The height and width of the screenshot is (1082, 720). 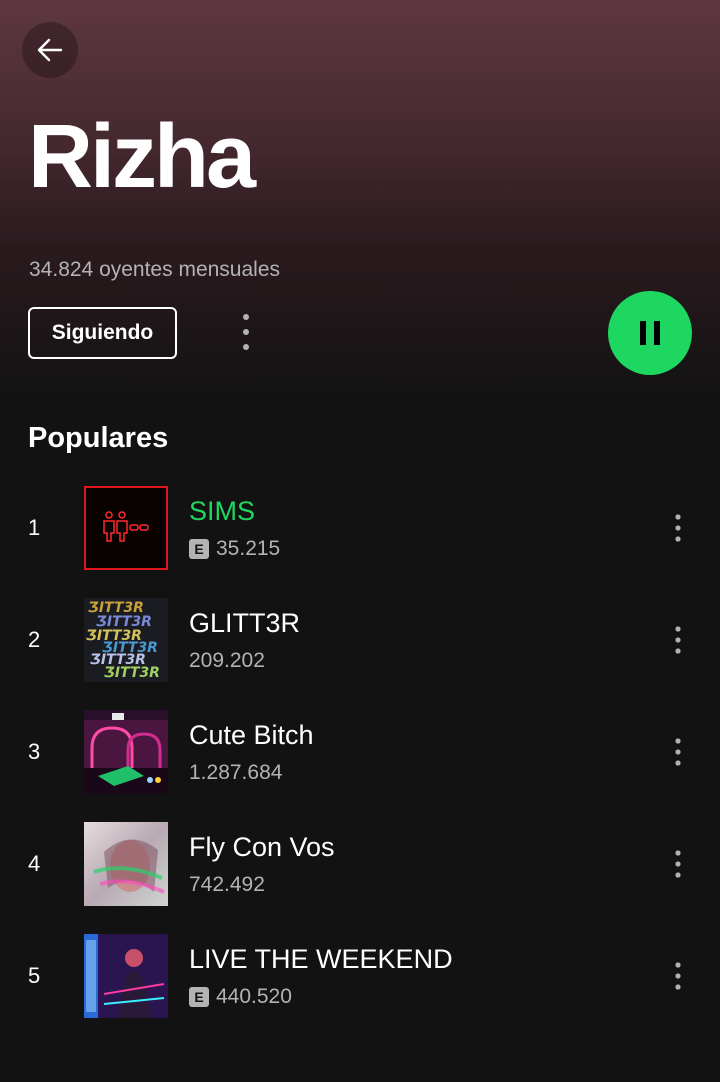 I want to click on pause-button, so click(x=650, y=333).